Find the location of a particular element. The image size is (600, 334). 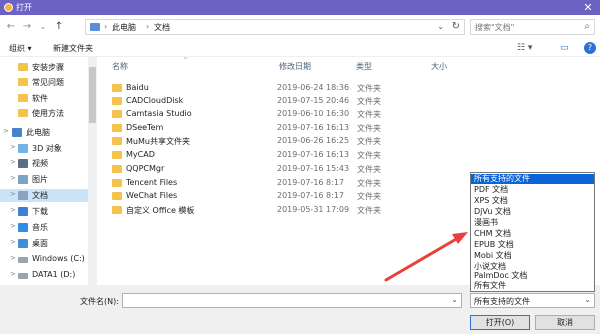

sidebar-item-label: 桌面 is located at coordinates (40, 243).